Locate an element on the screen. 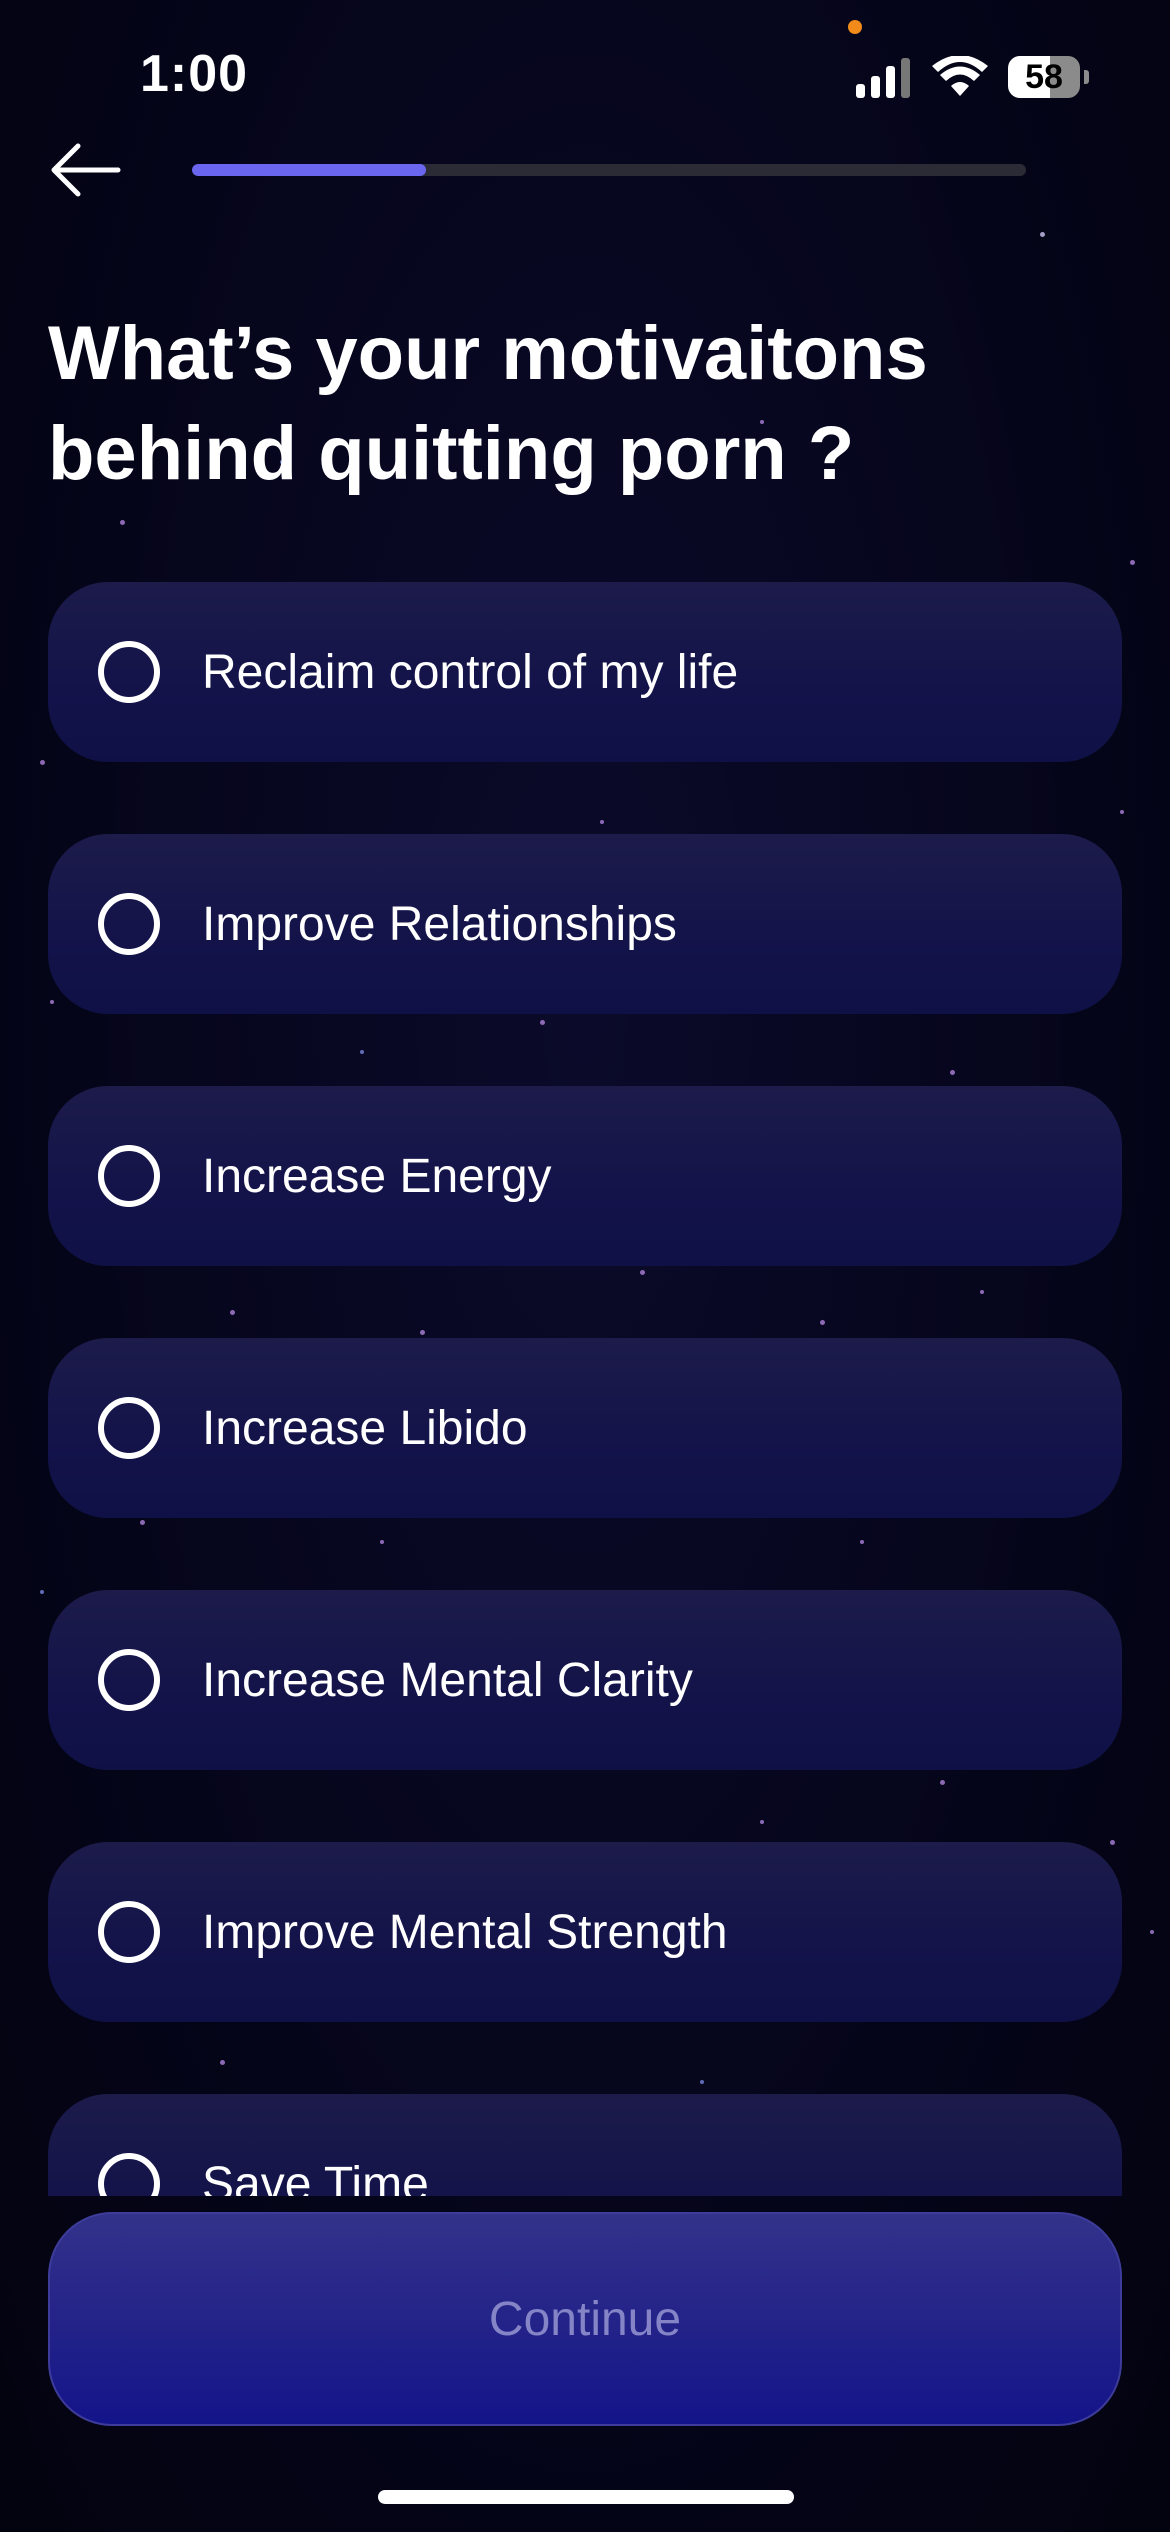  option-increase-energy: Increase Energy is located at coordinates (585, 1176).